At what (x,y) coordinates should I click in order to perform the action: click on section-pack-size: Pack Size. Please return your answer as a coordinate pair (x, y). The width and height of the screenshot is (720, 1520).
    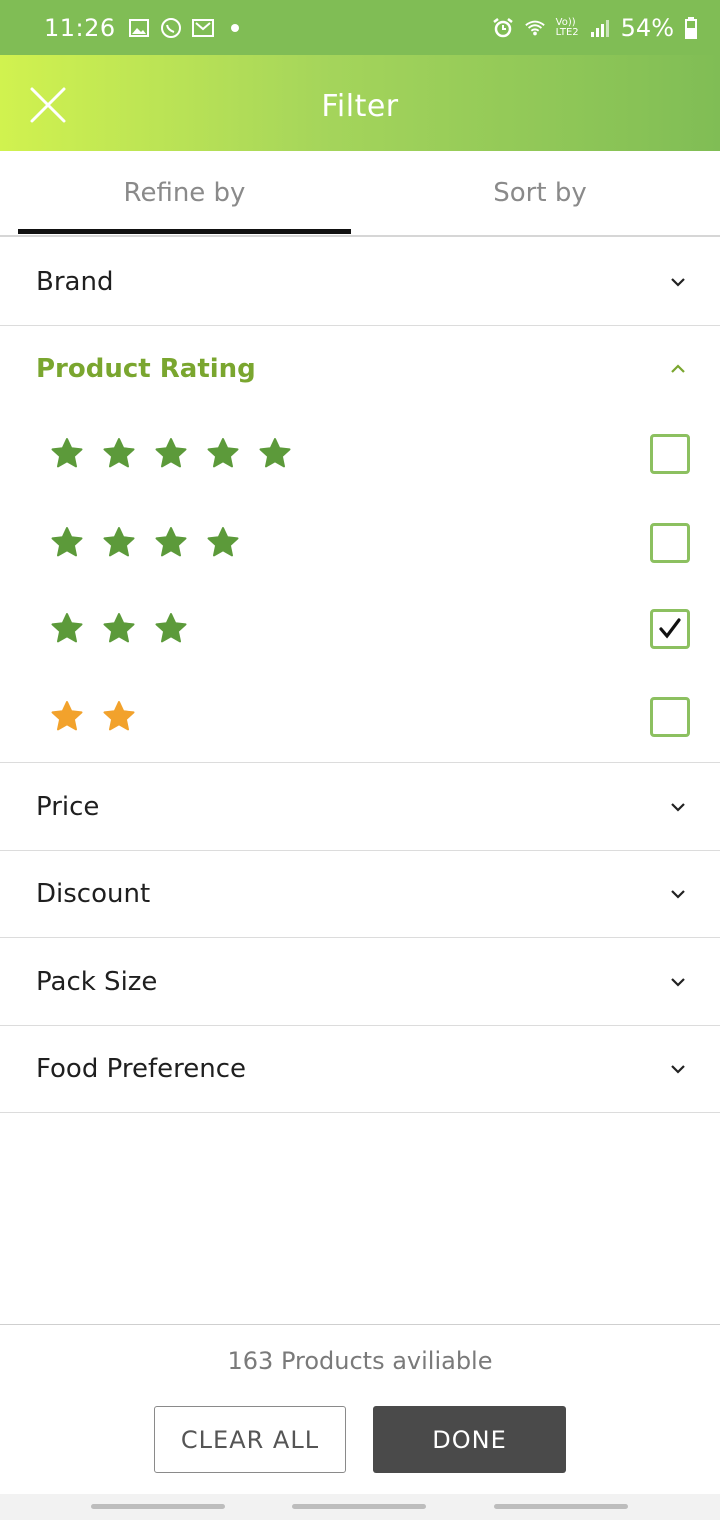
    Looking at the image, I should click on (360, 982).